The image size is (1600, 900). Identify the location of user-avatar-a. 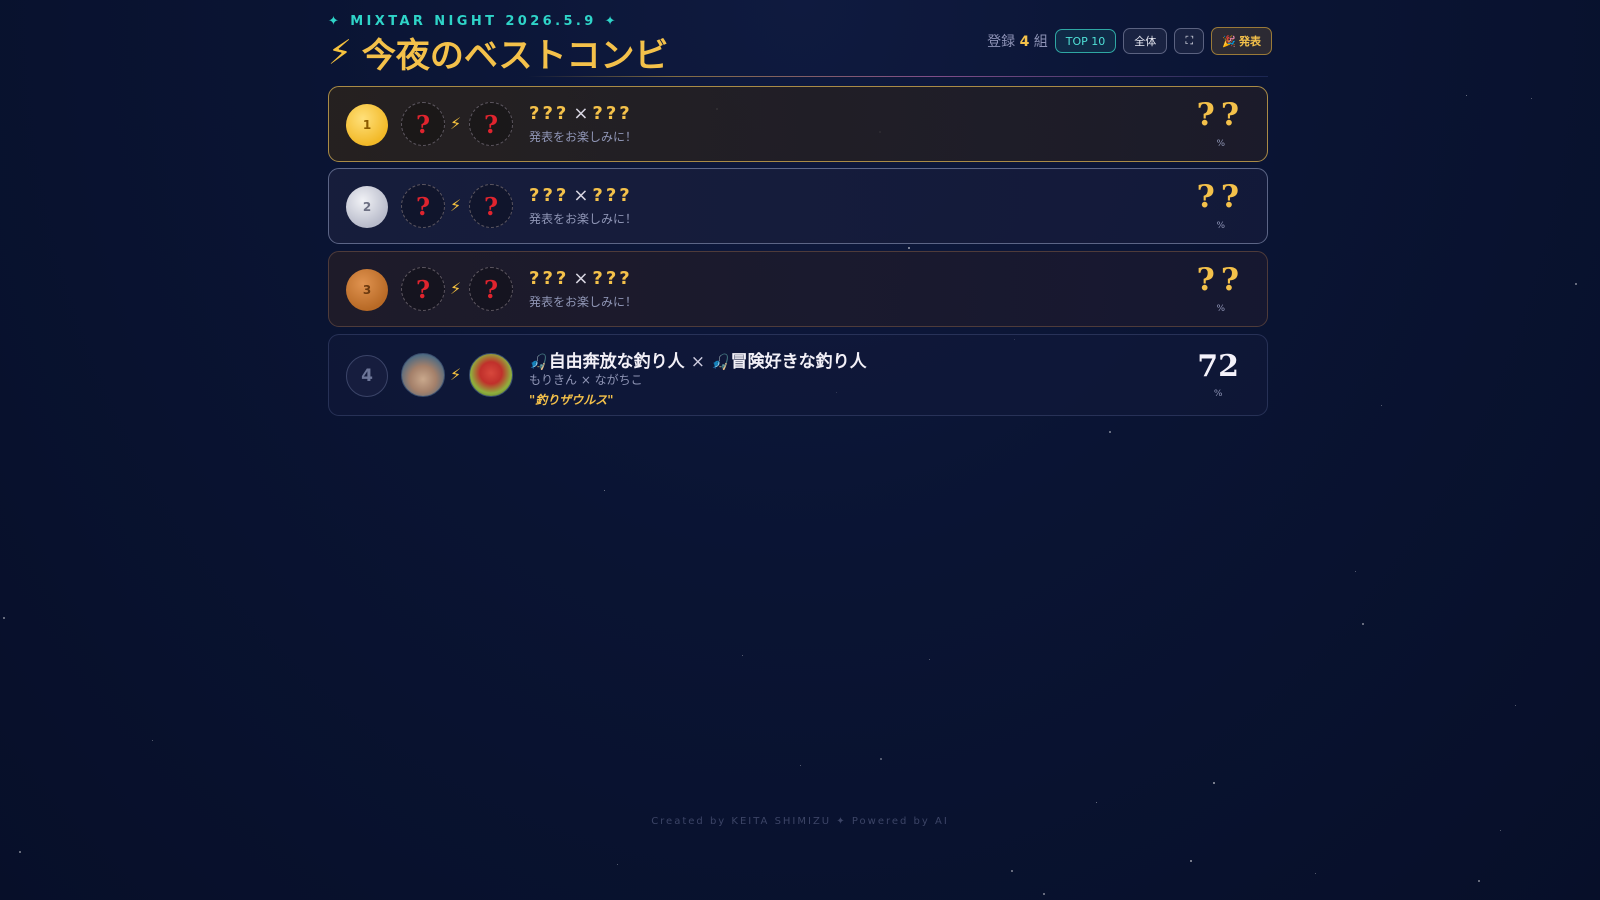
(423, 375).